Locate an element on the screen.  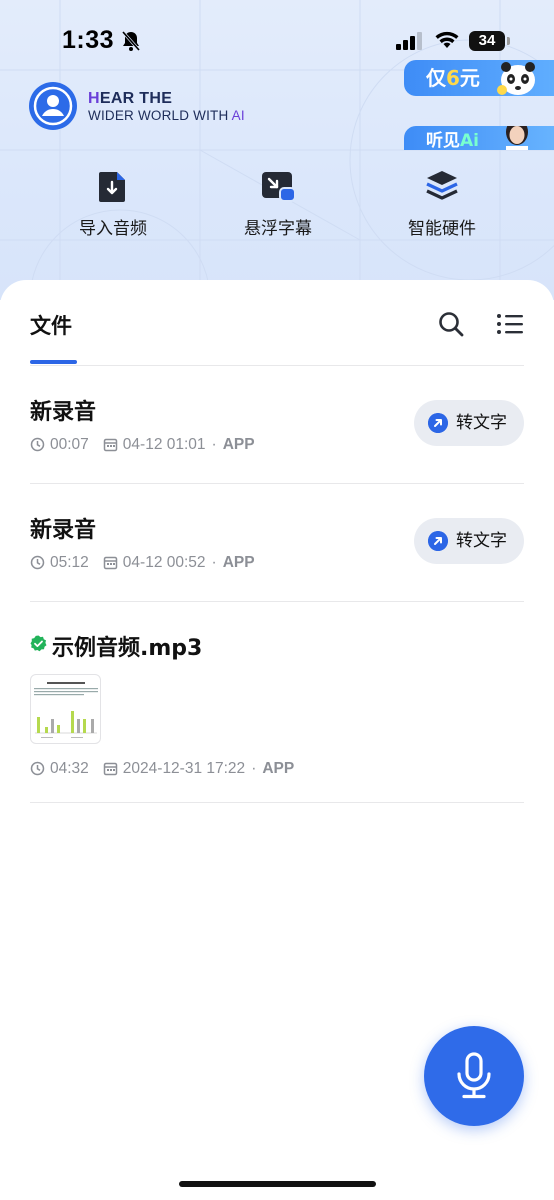
wifi-icon is located at coordinates (447, 39).